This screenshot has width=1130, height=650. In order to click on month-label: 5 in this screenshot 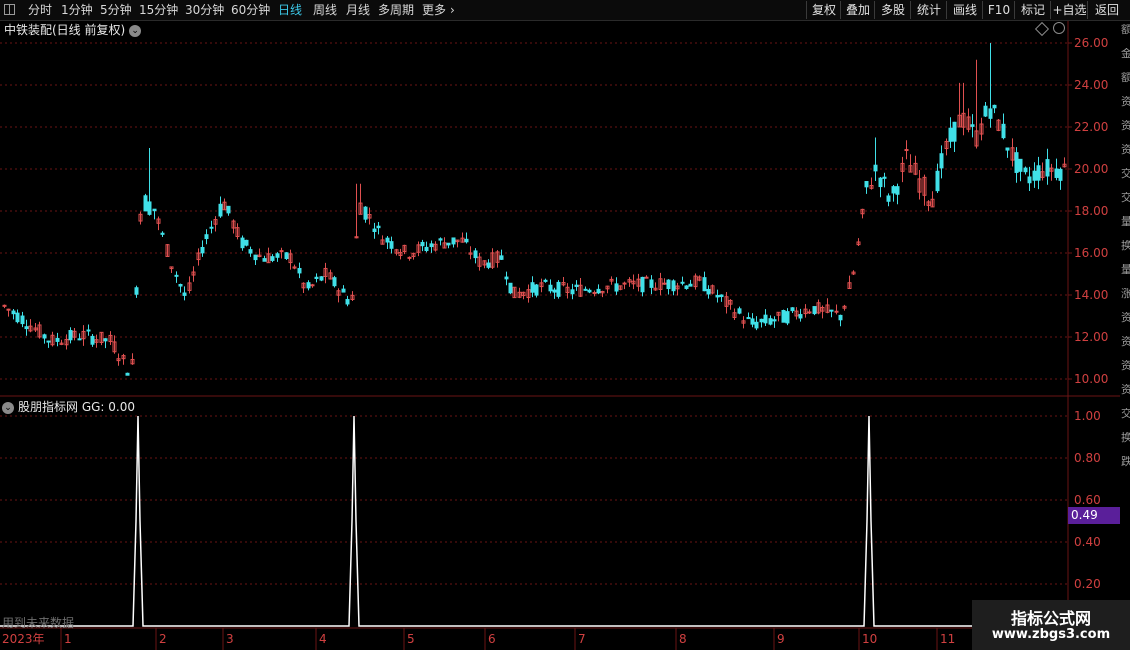, I will do `click(411, 639)`.